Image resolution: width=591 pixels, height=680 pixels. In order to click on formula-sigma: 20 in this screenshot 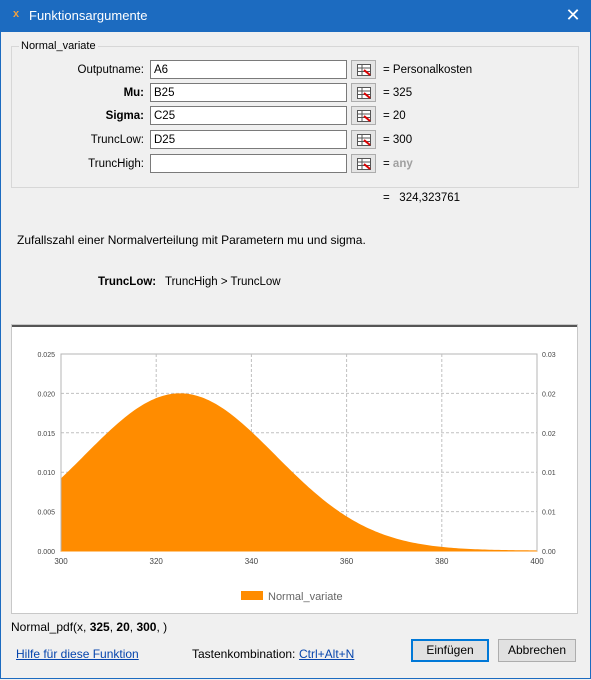, I will do `click(123, 627)`.